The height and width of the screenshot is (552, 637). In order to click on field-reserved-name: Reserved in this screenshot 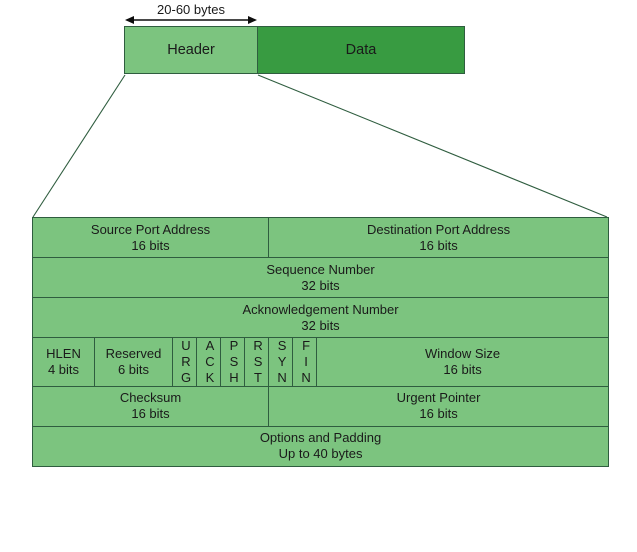, I will do `click(133, 353)`.